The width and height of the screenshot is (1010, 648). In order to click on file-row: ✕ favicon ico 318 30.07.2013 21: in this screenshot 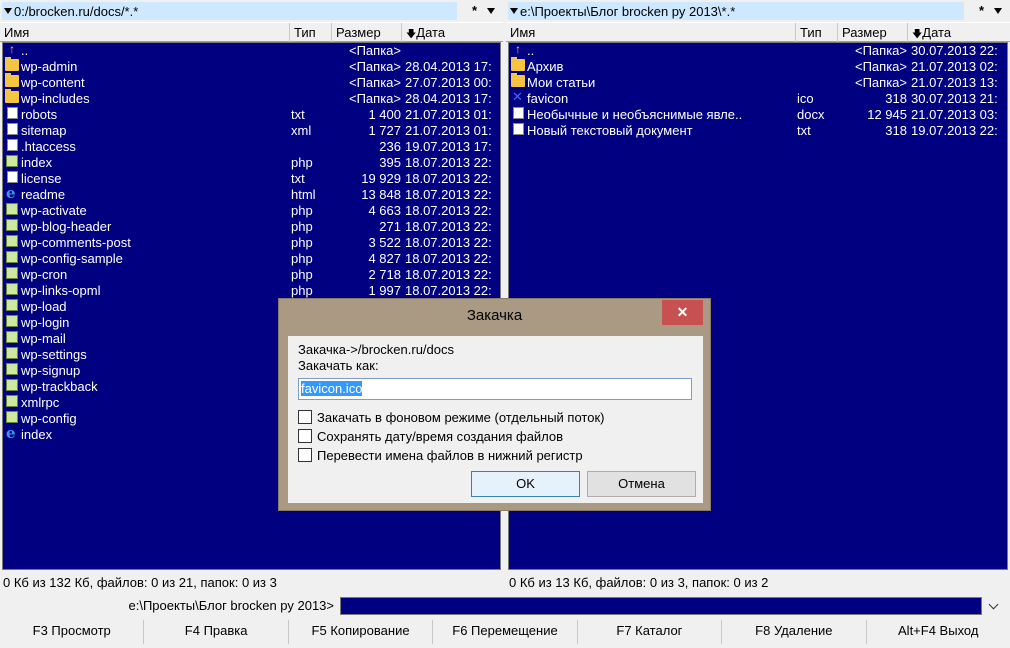, I will do `click(758, 98)`.